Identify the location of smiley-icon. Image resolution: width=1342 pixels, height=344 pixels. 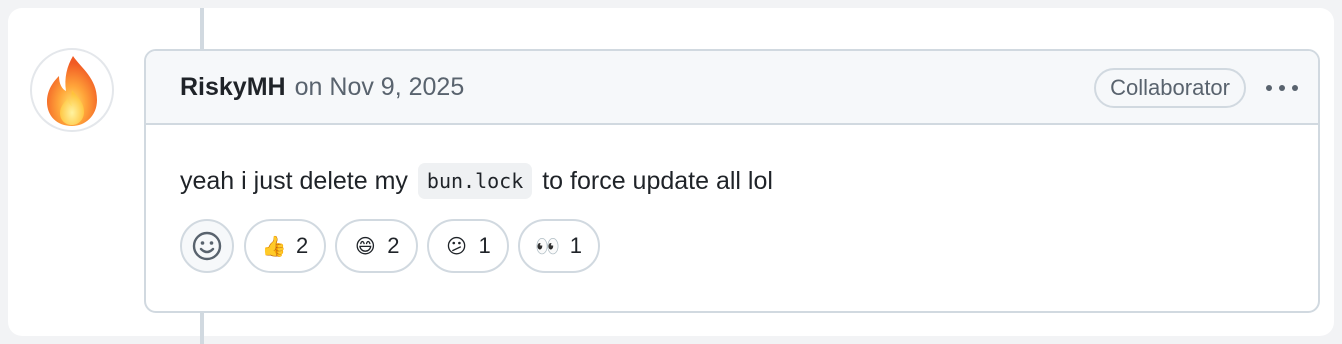
(207, 246).